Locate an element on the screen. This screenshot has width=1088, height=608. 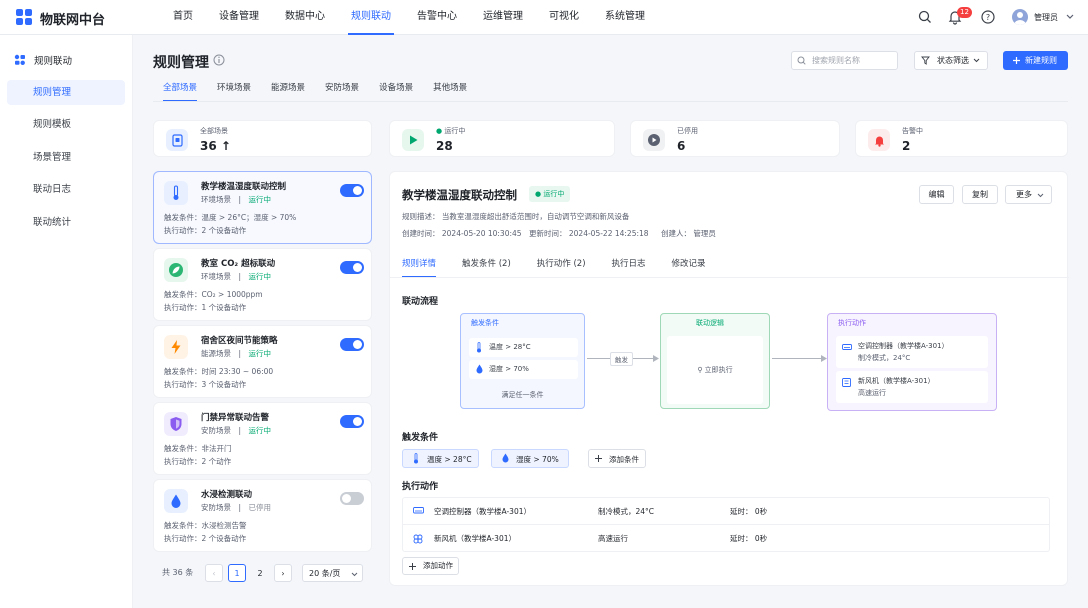
edit-button: 编辑 is located at coordinates (936, 194).